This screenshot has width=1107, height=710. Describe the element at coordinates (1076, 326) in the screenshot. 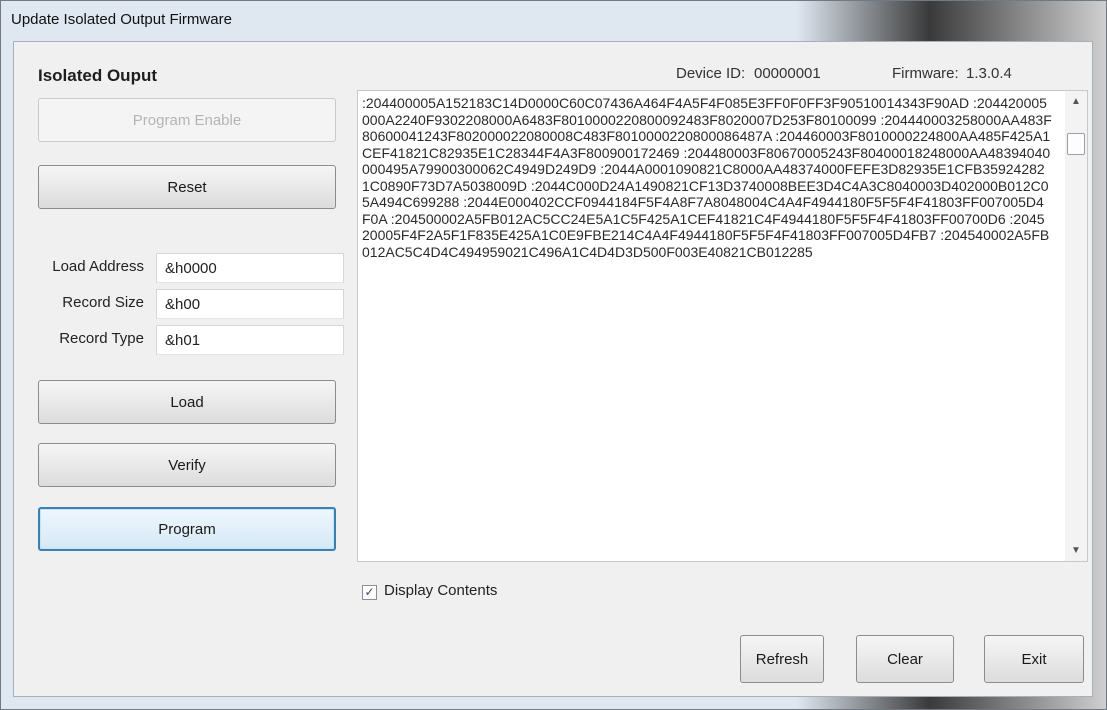

I see `vertical-scrollbar: ▲ ▼` at that location.